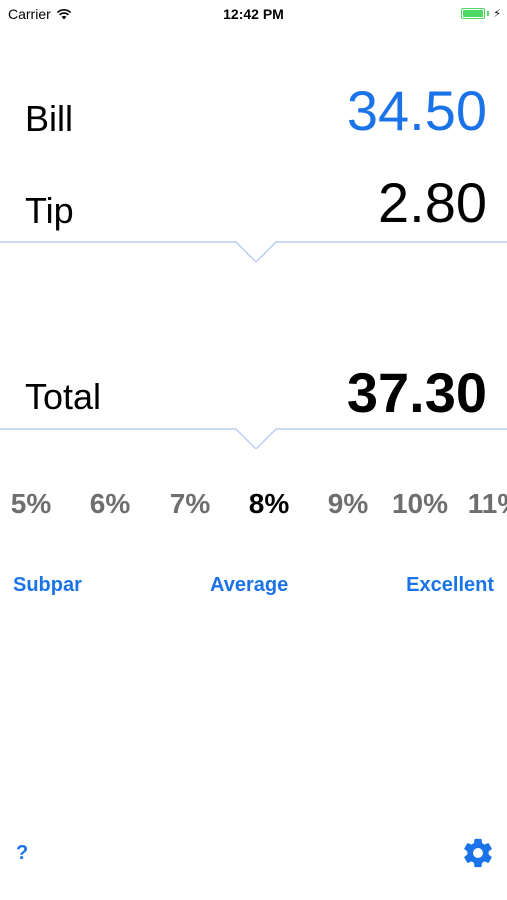 This screenshot has height=900, width=507. Describe the element at coordinates (190, 504) in the screenshot. I see `tip-percent-option: 7%` at that location.